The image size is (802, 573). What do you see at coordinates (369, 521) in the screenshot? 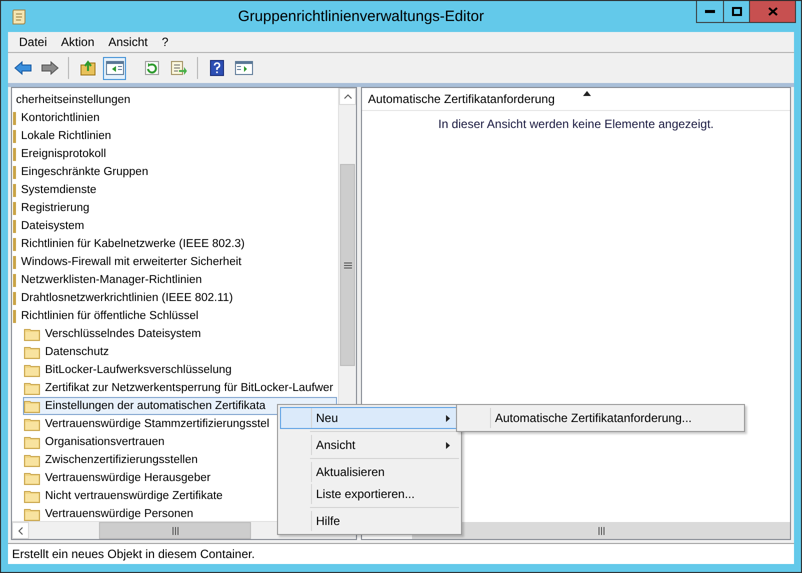
I see `menu-item: Hilfe` at bounding box center [369, 521].